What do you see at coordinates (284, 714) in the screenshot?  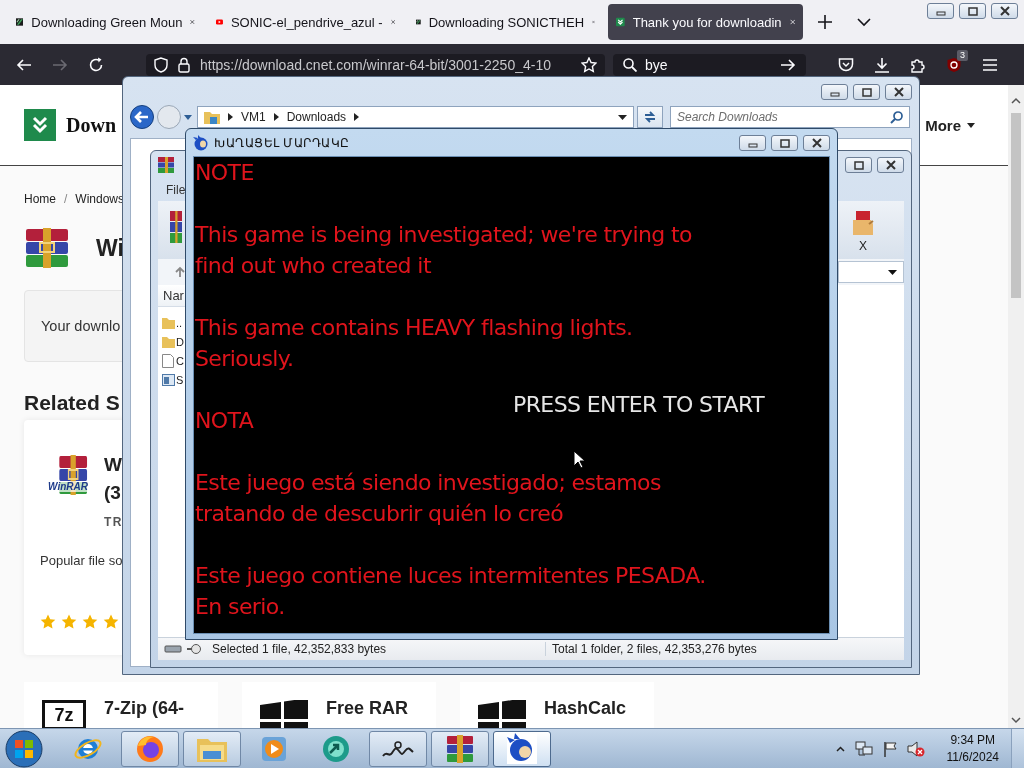 I see `windows-logo-icon` at bounding box center [284, 714].